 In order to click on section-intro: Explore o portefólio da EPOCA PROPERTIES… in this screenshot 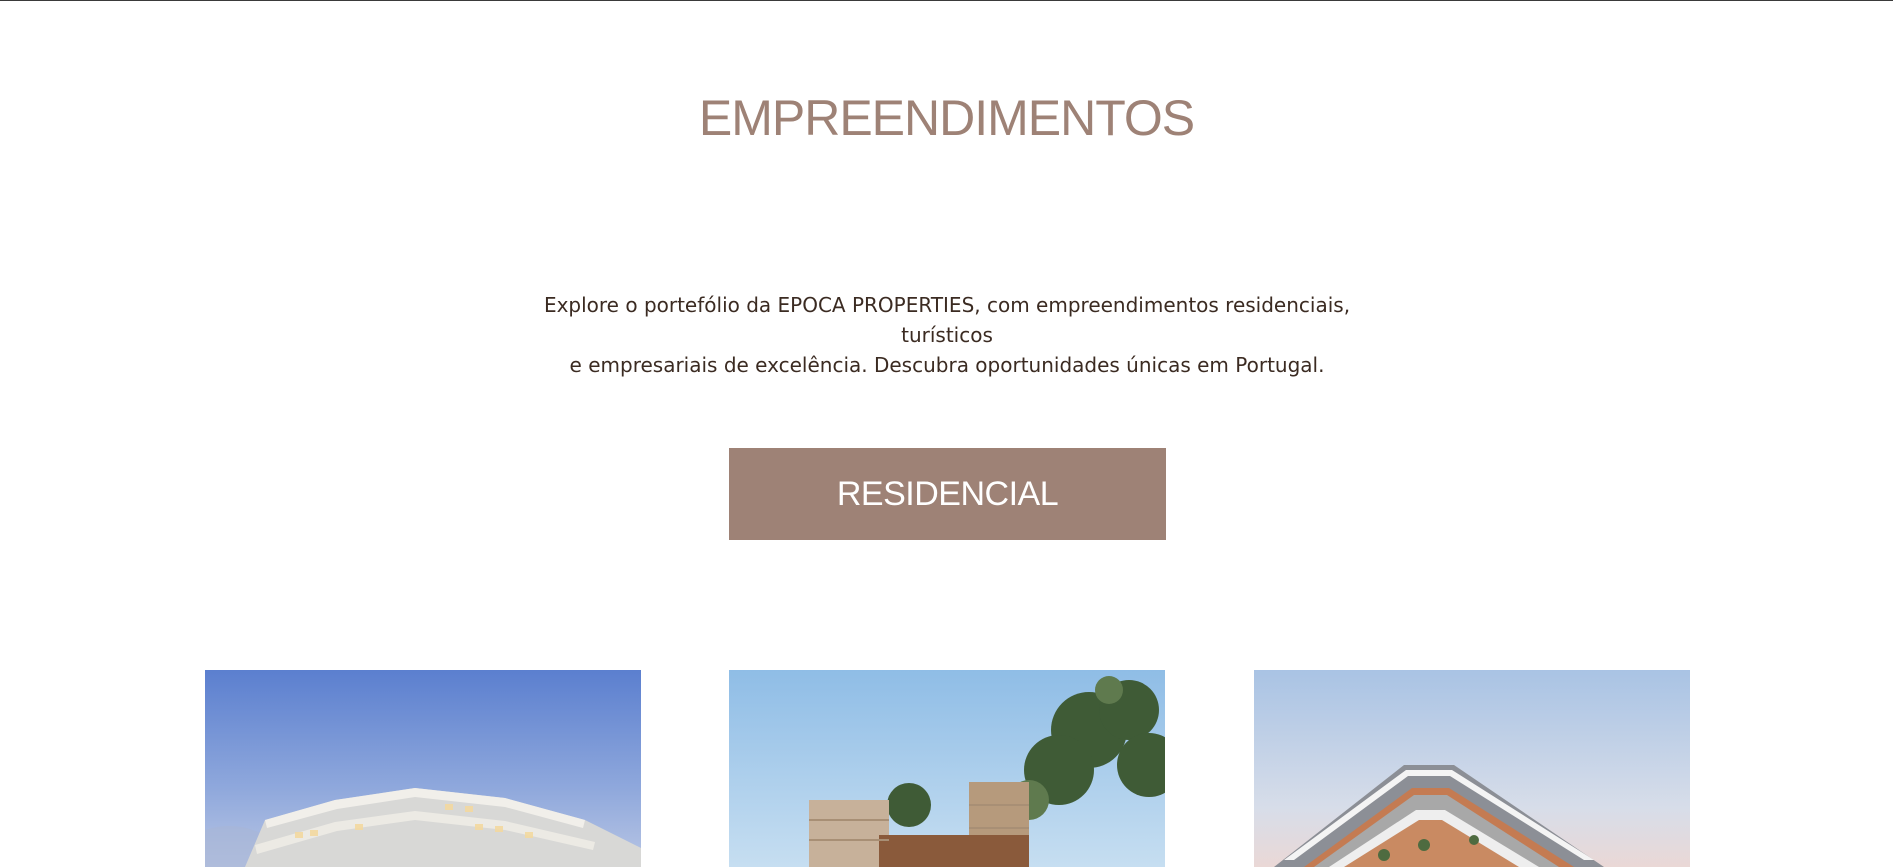, I will do `click(947, 335)`.